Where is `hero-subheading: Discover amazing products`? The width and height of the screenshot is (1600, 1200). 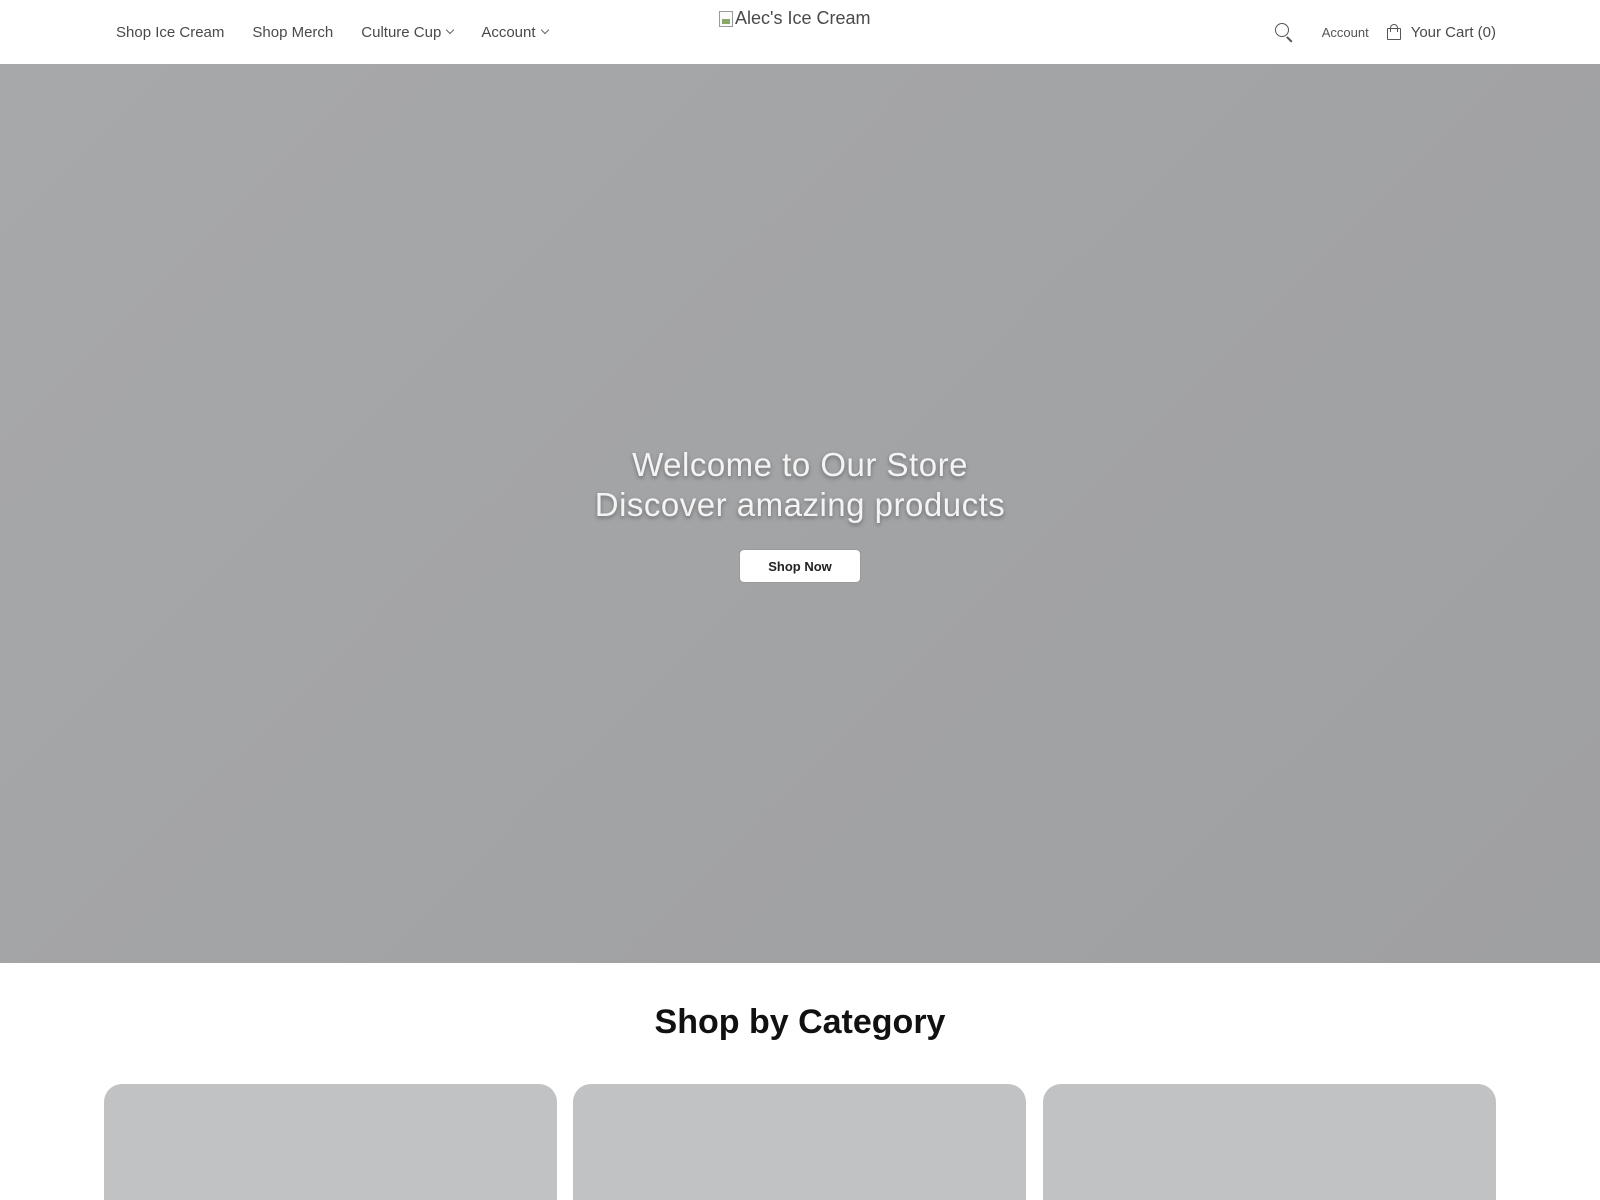
hero-subheading: Discover amazing products is located at coordinates (800, 504).